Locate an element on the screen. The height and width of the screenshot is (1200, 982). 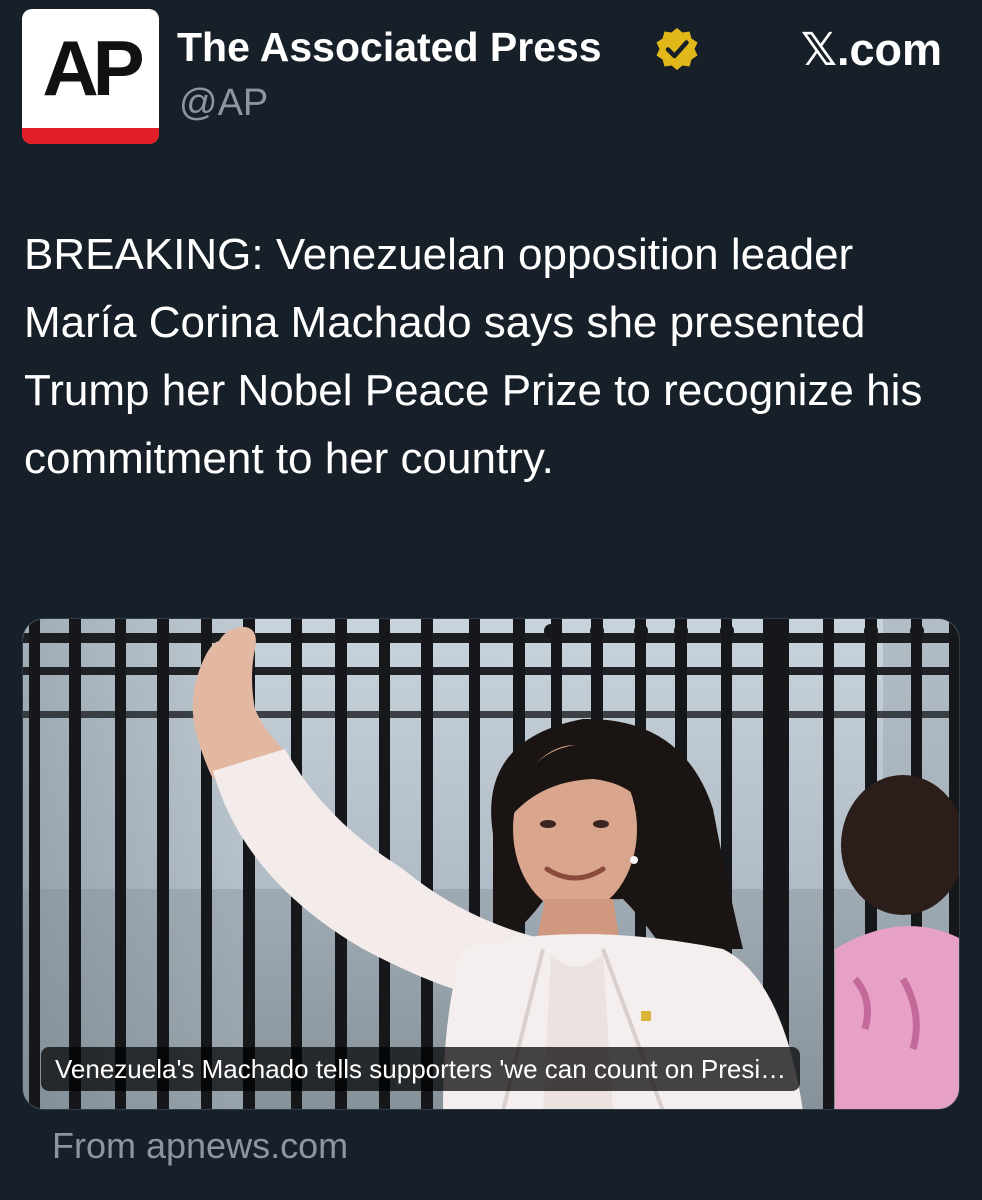
display-name: The Associated Press is located at coordinates (389, 47).